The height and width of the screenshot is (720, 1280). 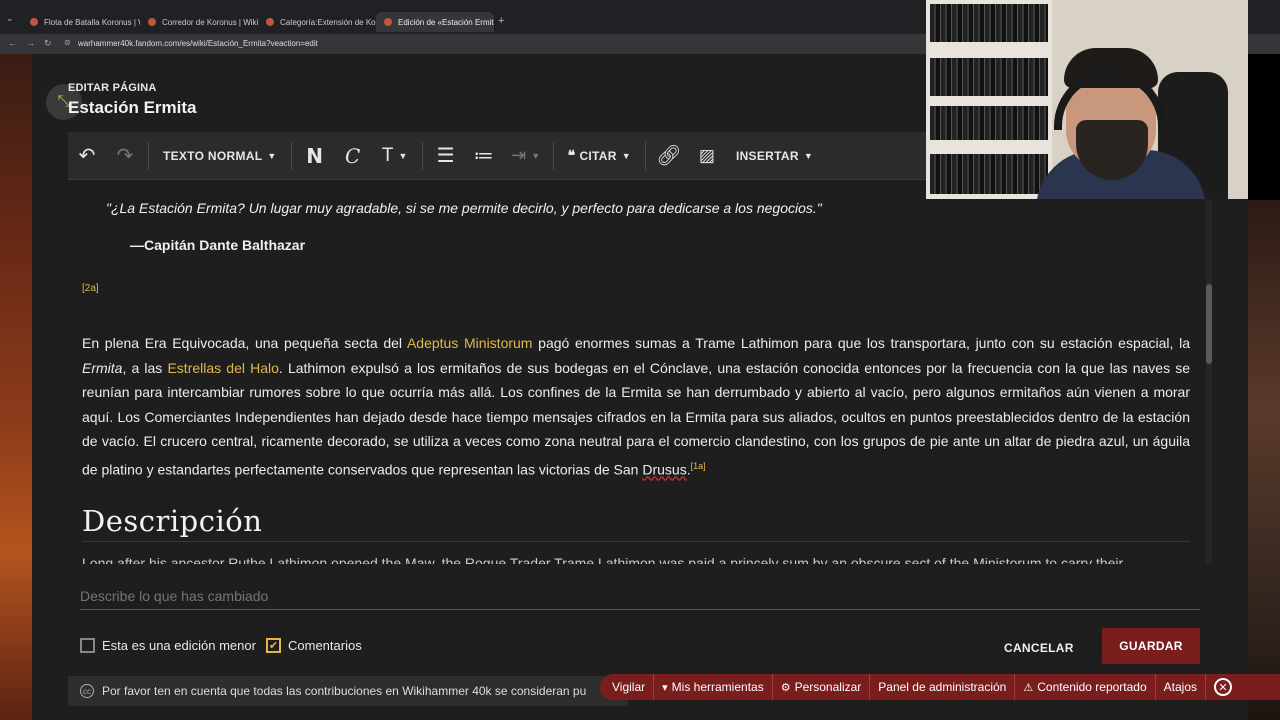 I want to click on watch-link: Vigilar, so click(x=627, y=687).